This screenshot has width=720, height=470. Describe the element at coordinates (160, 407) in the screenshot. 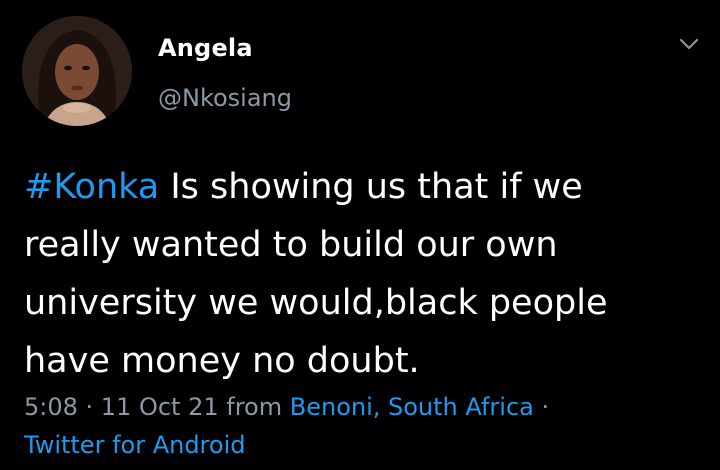

I see `tweet-date: 11 Oct 21` at that location.